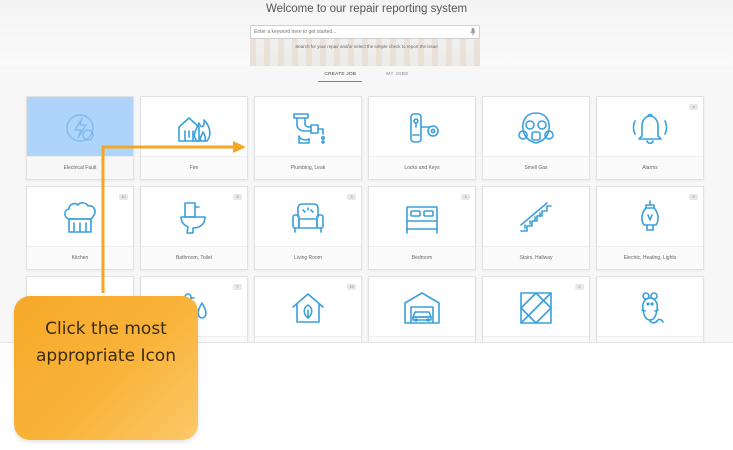 This screenshot has width=733, height=450. Describe the element at coordinates (359, 32) in the screenshot. I see `search-input` at that location.